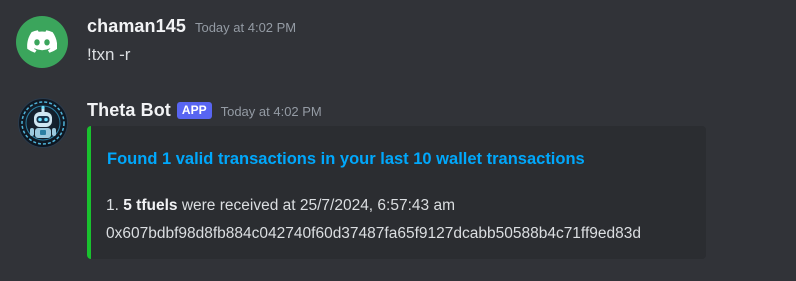 This screenshot has height=281, width=796. Describe the element at coordinates (112, 205) in the screenshot. I see `list-number: 1.` at that location.